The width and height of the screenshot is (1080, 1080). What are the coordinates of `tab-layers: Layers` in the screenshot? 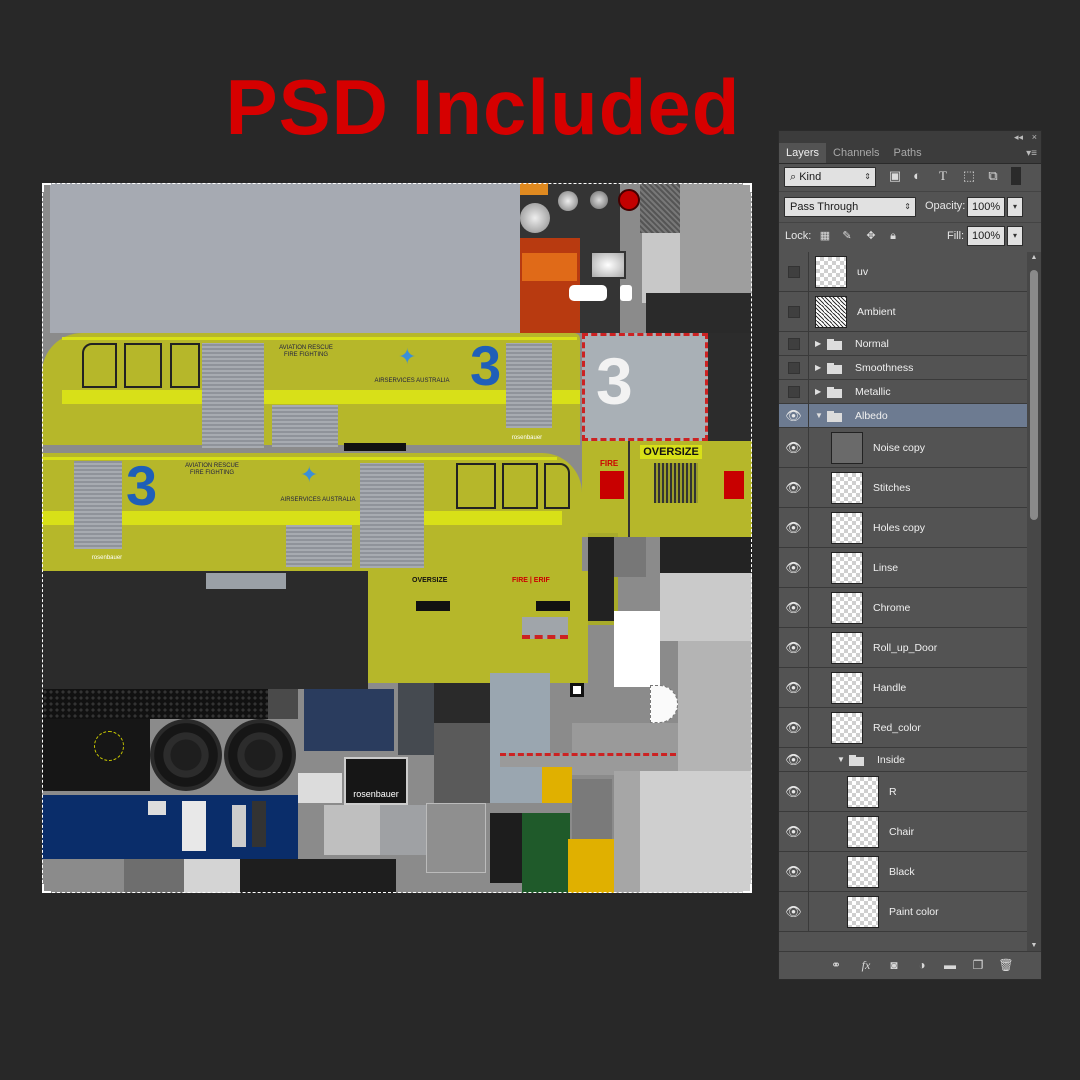 It's located at (803, 153).